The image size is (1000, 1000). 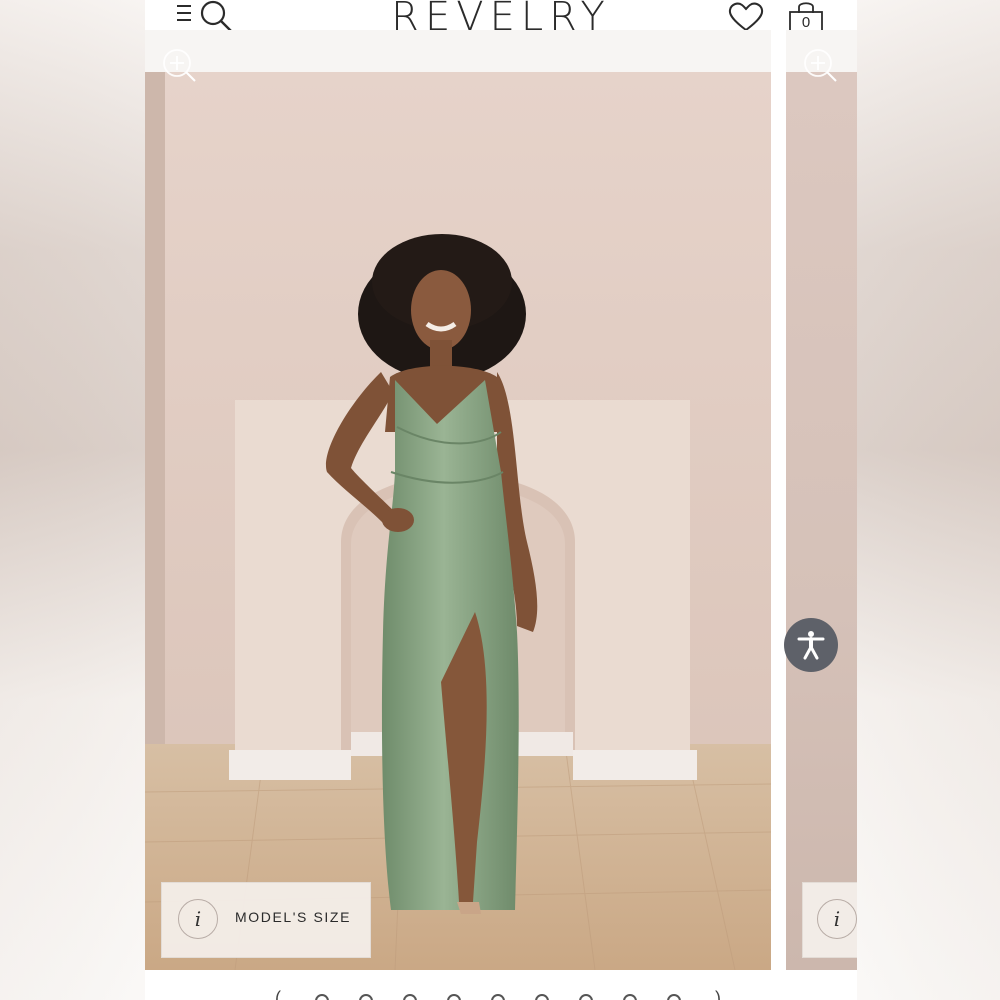 What do you see at coordinates (746, 17) in the screenshot?
I see `heart-icon` at bounding box center [746, 17].